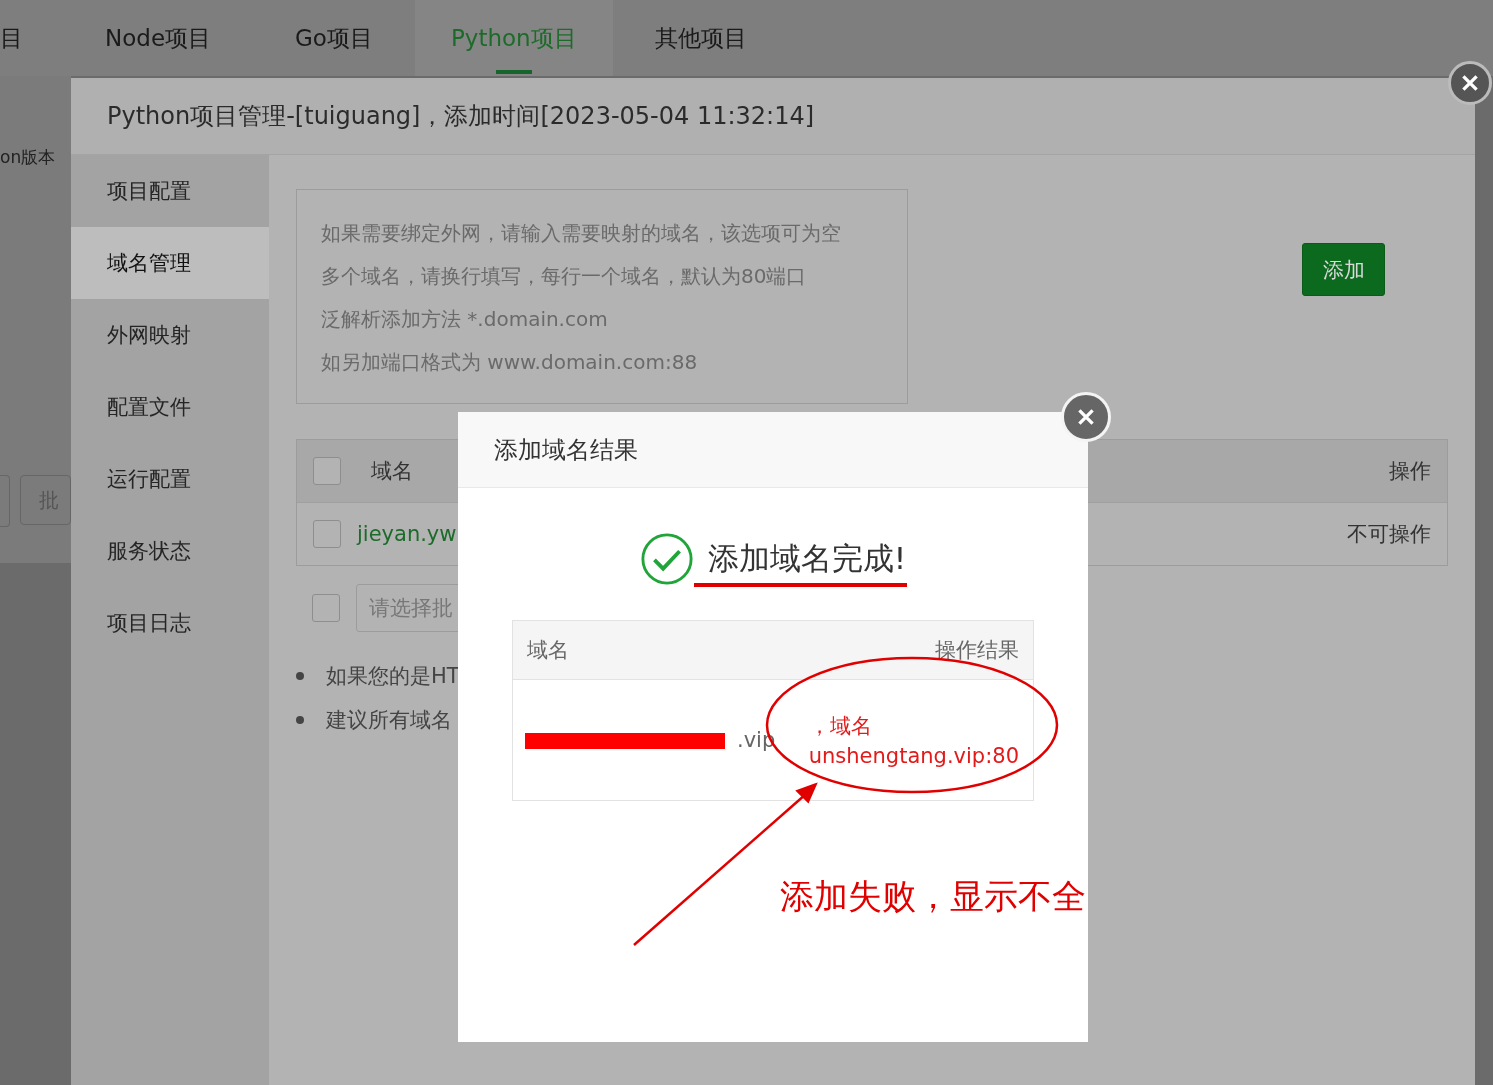 The width and height of the screenshot is (1493, 1085). I want to click on dialog-title: Python项目管理-[tuiguang]，添加时间[2023-05-04 11:32:14], so click(461, 116).